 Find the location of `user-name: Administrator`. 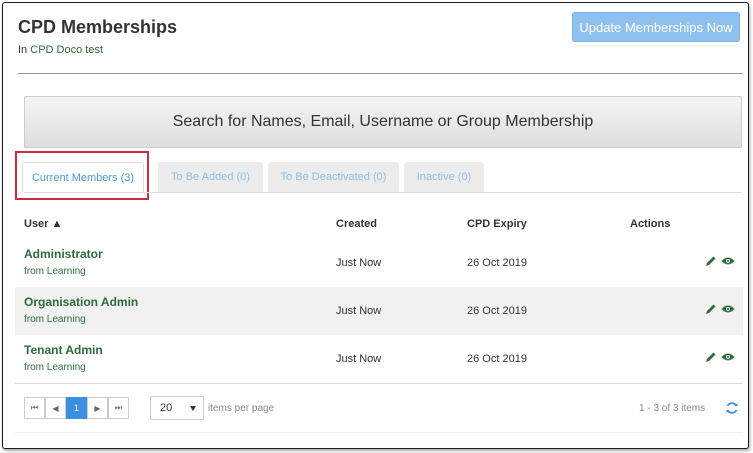

user-name: Administrator is located at coordinates (63, 254).